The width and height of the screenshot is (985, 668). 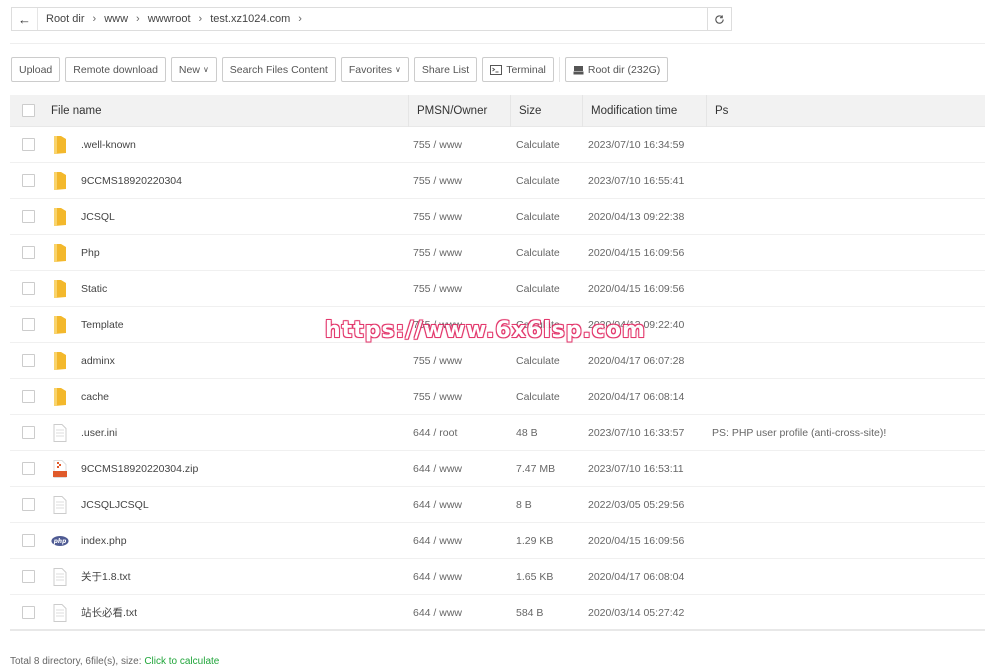 What do you see at coordinates (36, 69) in the screenshot?
I see `upload-button: Upload` at bounding box center [36, 69].